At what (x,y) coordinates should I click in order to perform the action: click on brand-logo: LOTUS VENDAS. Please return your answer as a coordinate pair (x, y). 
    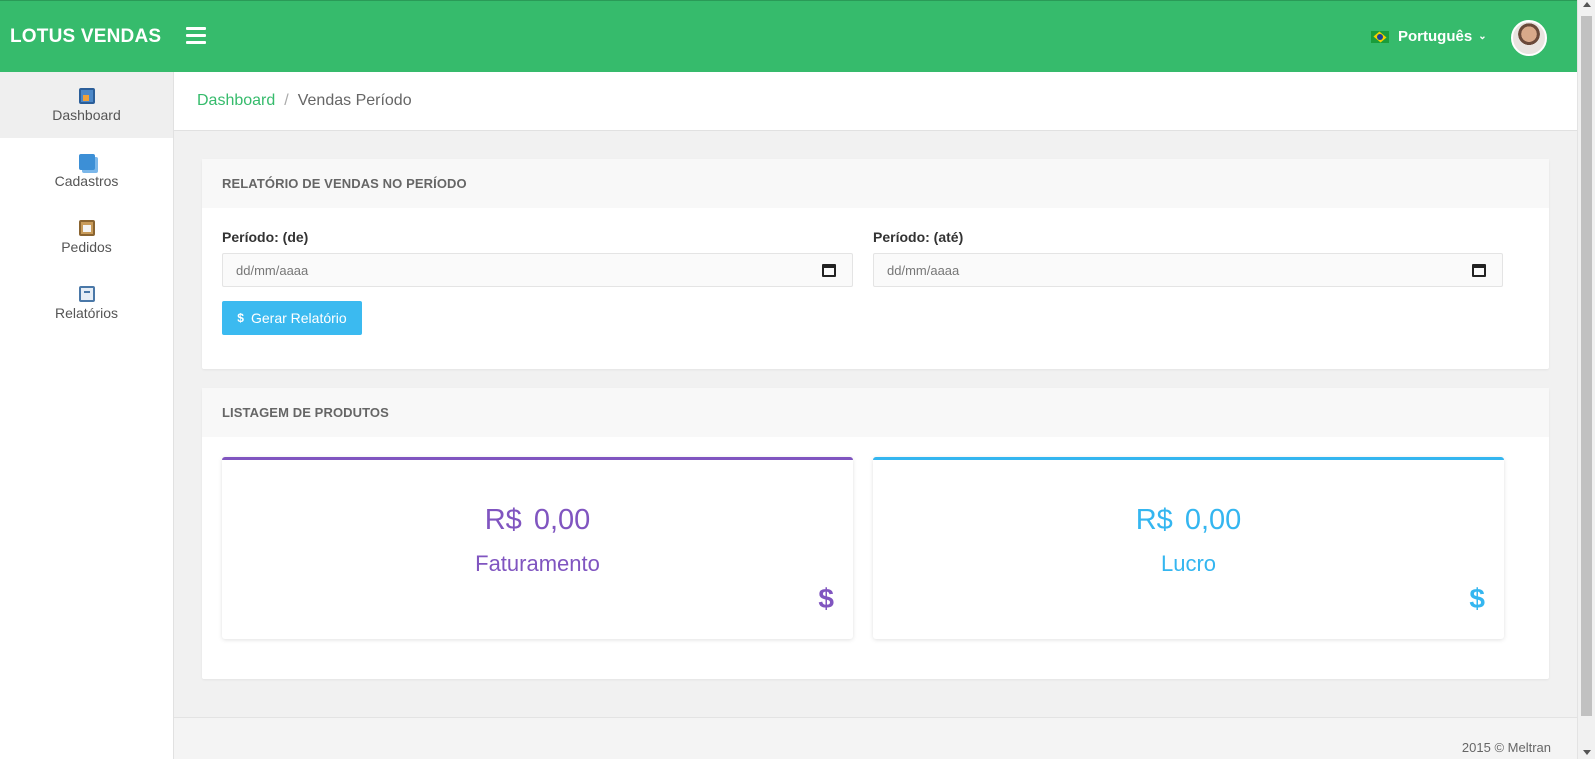
    Looking at the image, I should click on (85, 37).